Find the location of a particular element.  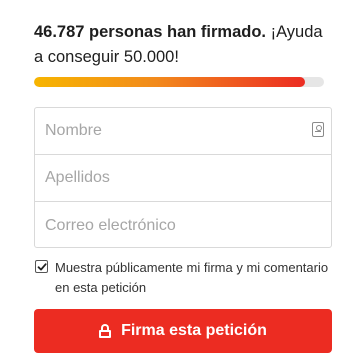

sign-petition-button: Firma esta petición is located at coordinates (183, 331).